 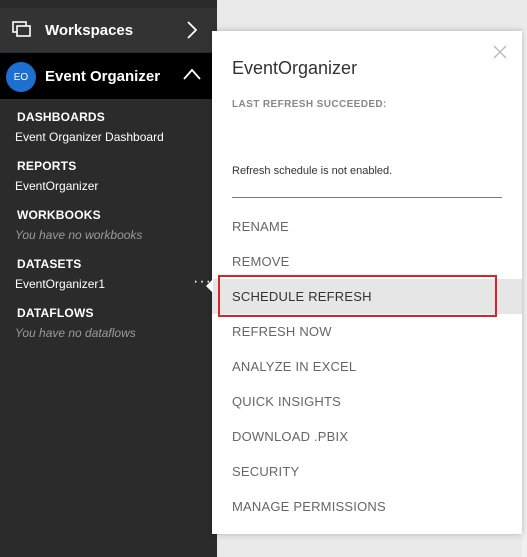 What do you see at coordinates (500, 52) in the screenshot?
I see `close-icon` at bounding box center [500, 52].